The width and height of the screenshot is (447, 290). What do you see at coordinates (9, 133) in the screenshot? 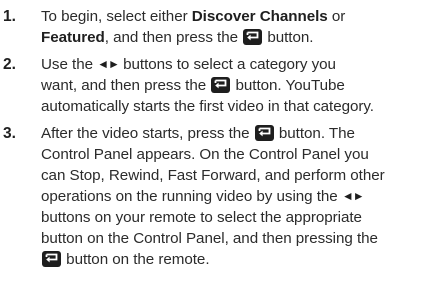
I see `step-number: 3.` at bounding box center [9, 133].